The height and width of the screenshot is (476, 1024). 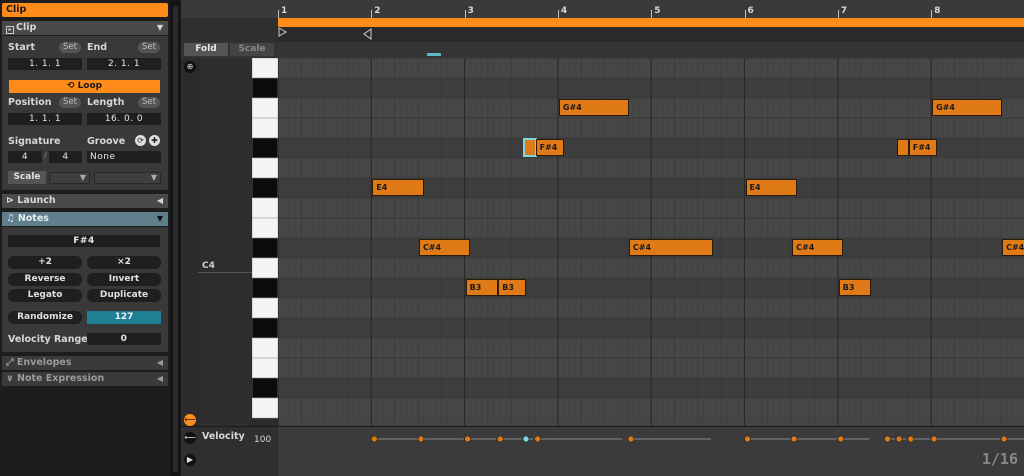 What do you see at coordinates (124, 279) in the screenshot?
I see `invert-button: Invert` at bounding box center [124, 279].